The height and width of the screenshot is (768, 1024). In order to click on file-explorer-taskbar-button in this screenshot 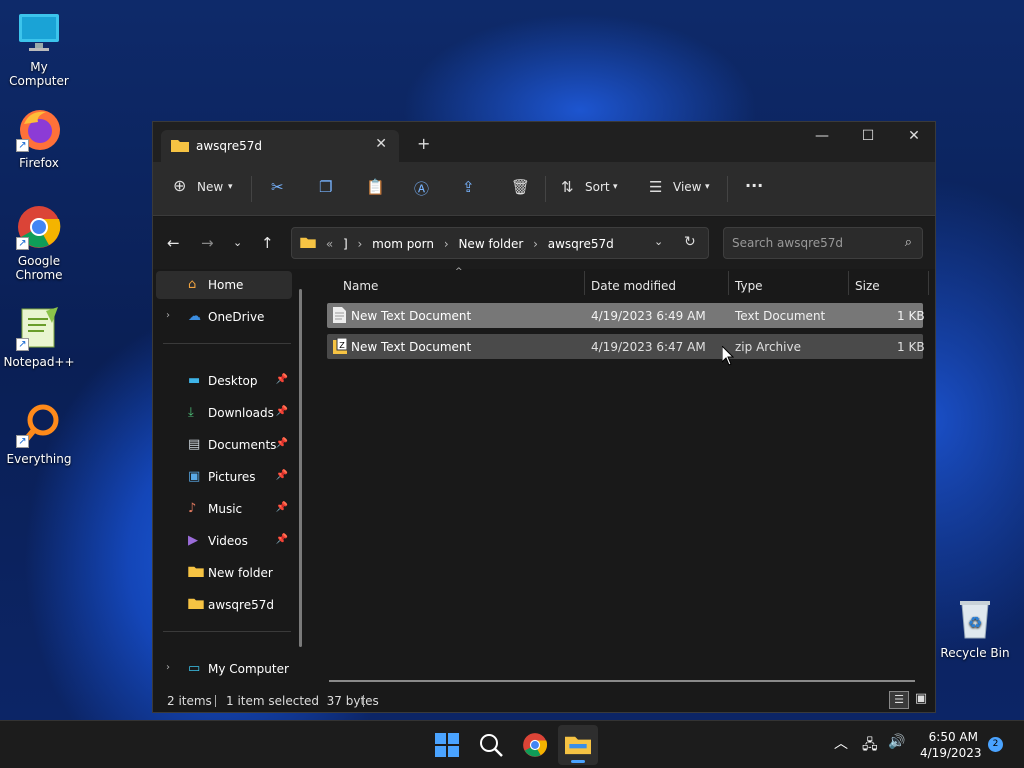, I will do `click(578, 745)`.